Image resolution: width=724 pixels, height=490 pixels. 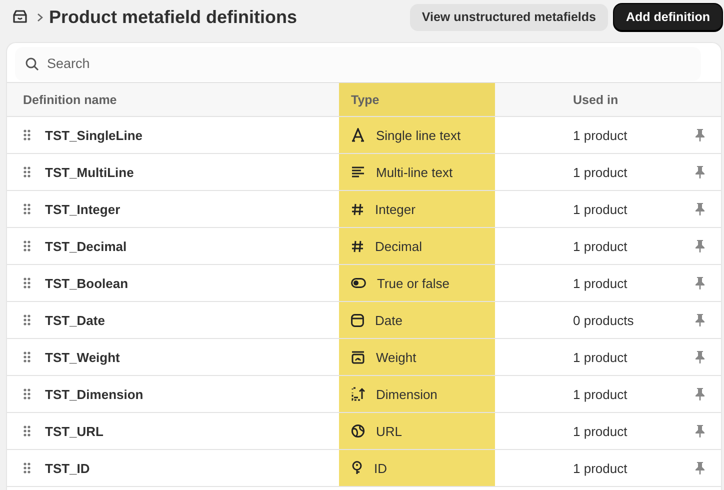 What do you see at coordinates (380, 468) in the screenshot?
I see `type-label: ID` at bounding box center [380, 468].